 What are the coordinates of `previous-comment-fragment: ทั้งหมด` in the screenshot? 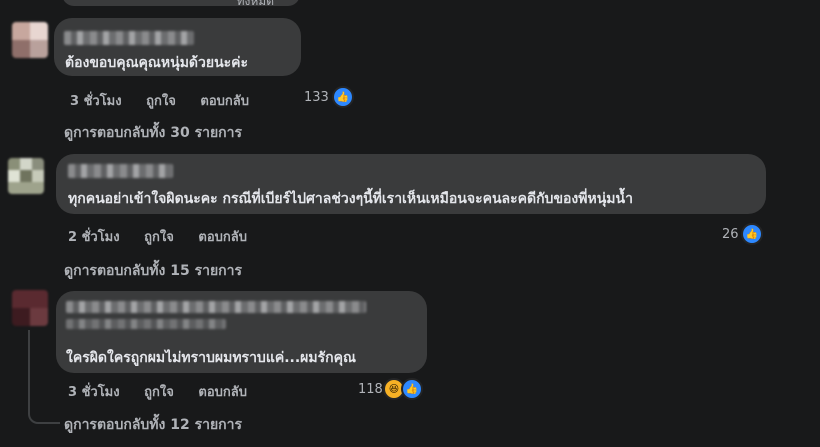 It's located at (181, 4).